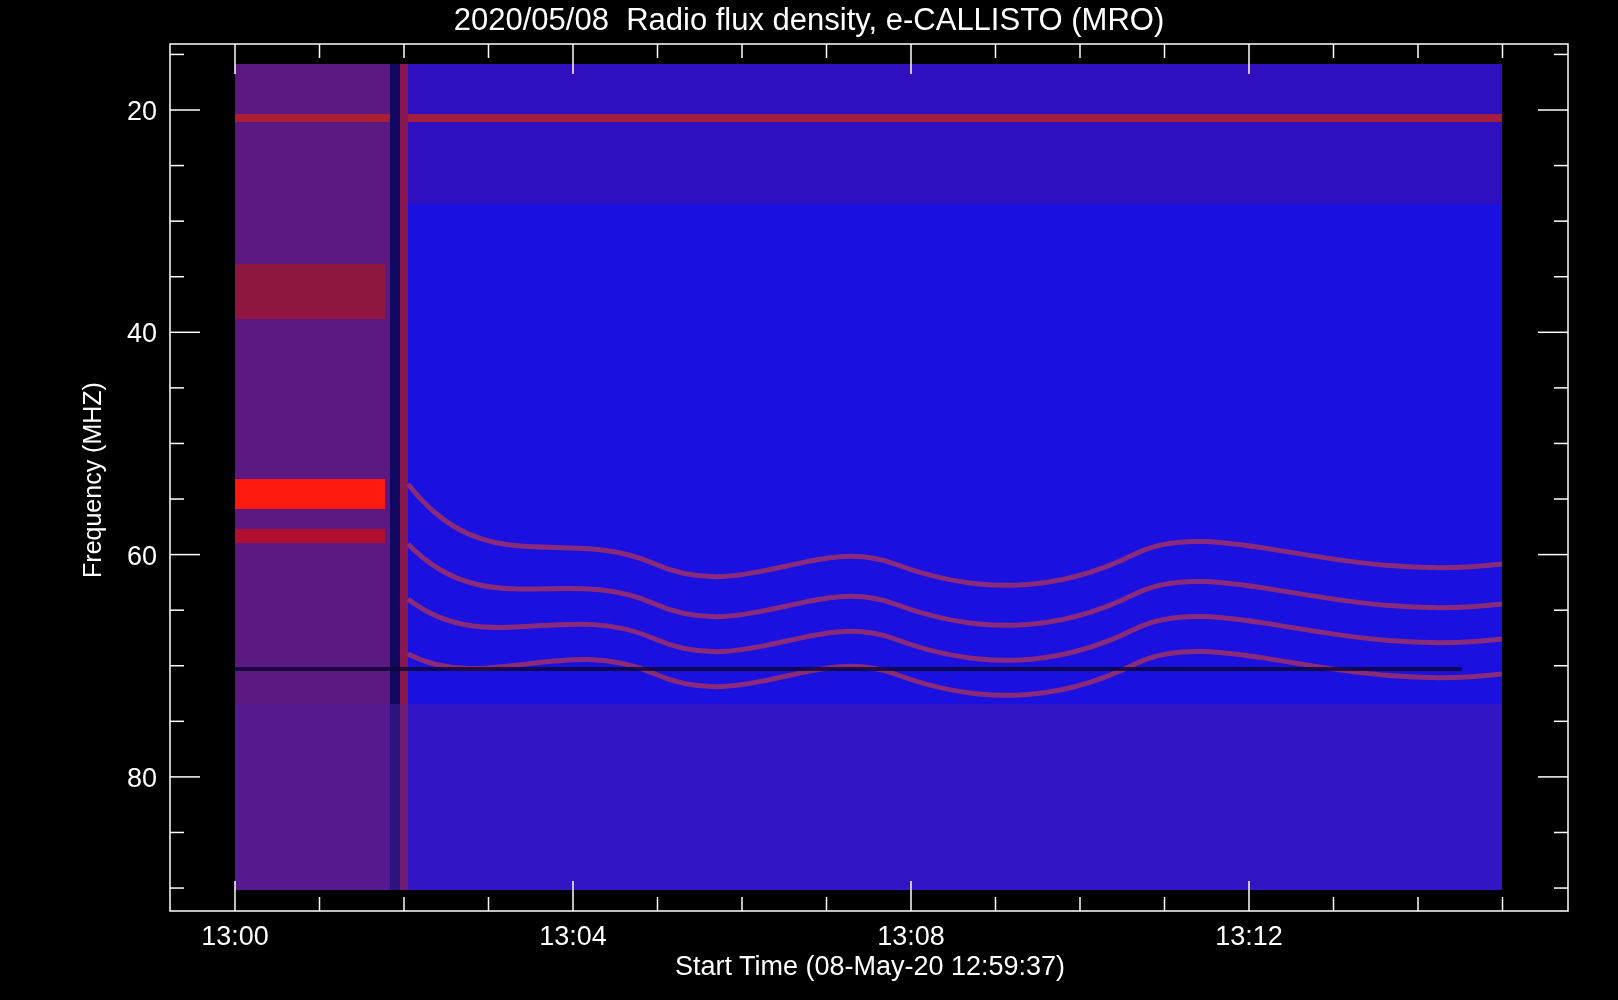 The height and width of the screenshot is (1000, 1618). I want to click on y-tick-label: 40, so click(141, 333).